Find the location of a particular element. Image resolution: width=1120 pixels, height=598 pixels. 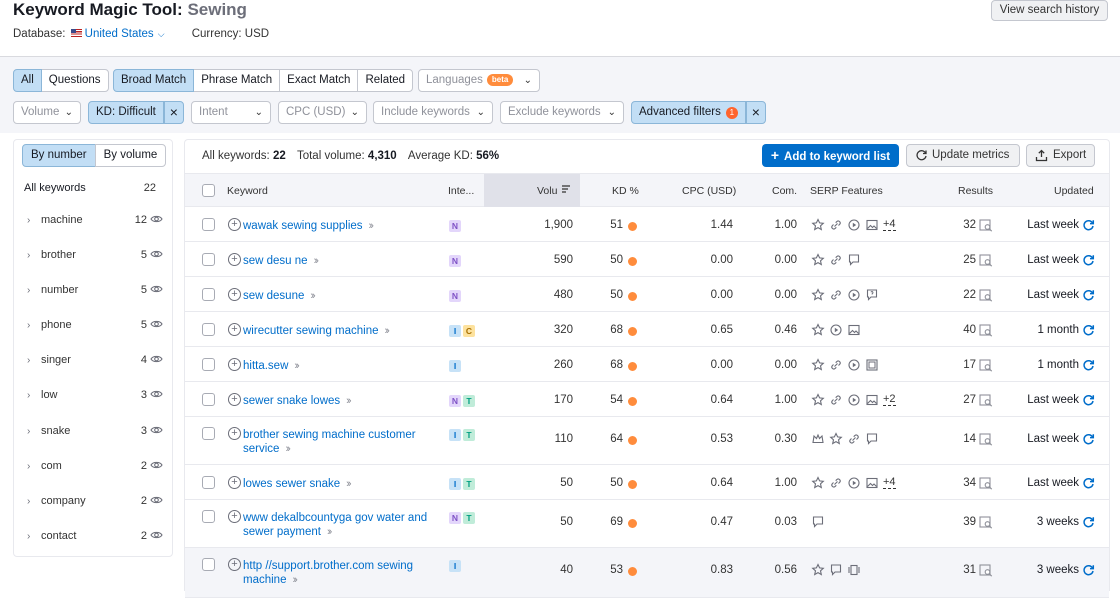

carousel-icon is located at coordinates (854, 570).